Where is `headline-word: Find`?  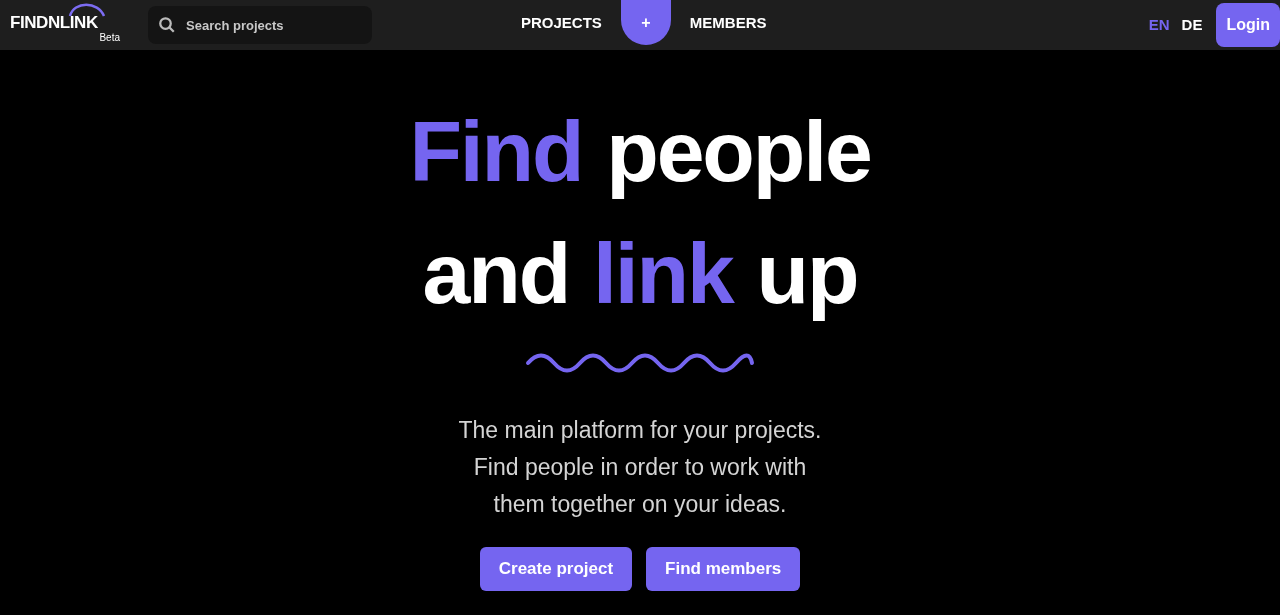
headline-word: Find is located at coordinates (496, 151).